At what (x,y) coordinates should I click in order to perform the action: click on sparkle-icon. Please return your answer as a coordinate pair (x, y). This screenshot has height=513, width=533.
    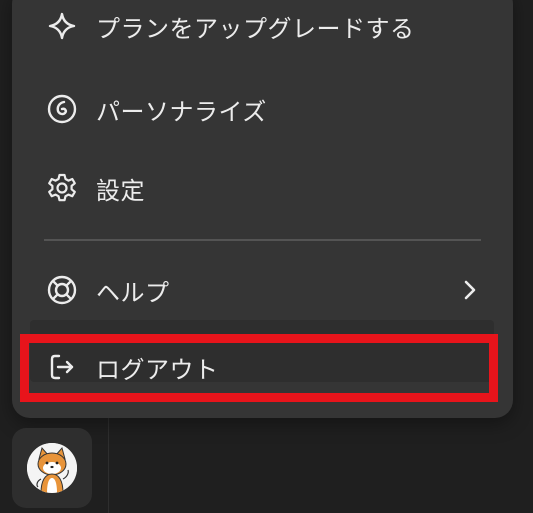
    Looking at the image, I should click on (62, 26).